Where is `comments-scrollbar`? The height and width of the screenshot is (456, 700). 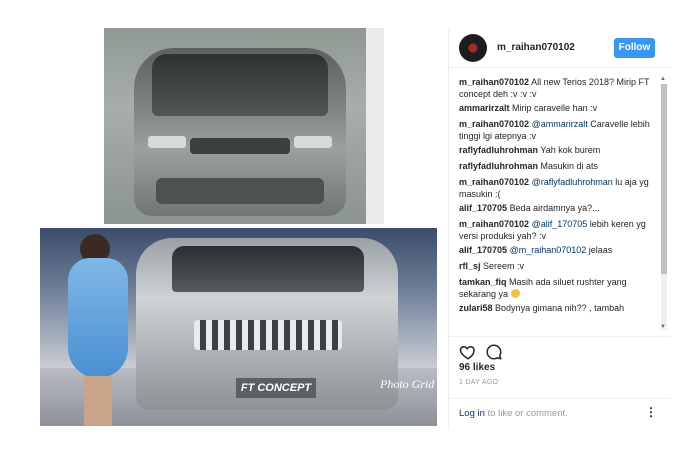 comments-scrollbar is located at coordinates (664, 207).